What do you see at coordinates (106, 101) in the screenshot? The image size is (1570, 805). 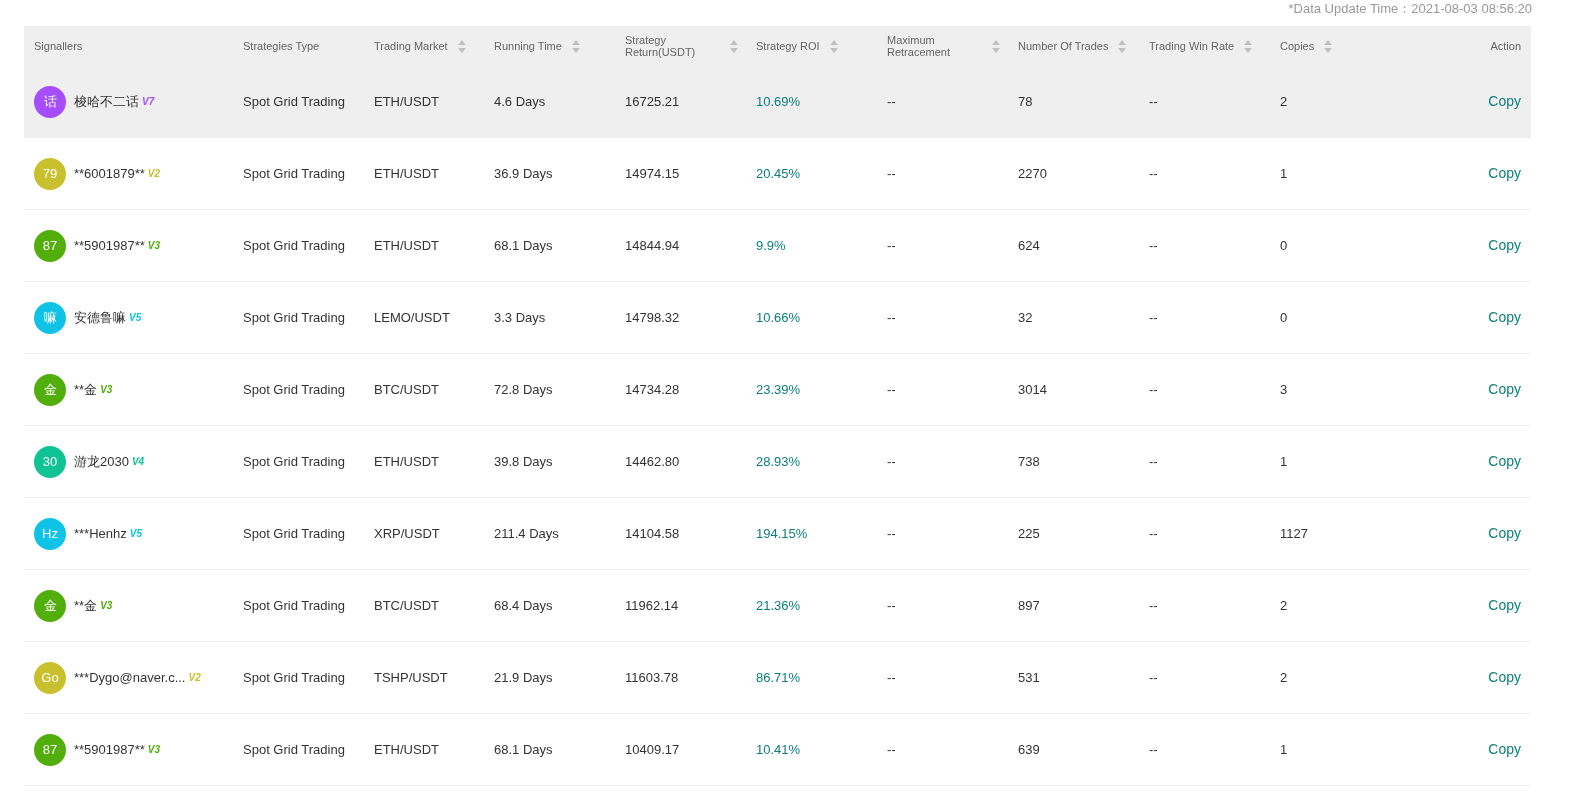 I see `signaller-name: 梭哈不二话` at bounding box center [106, 101].